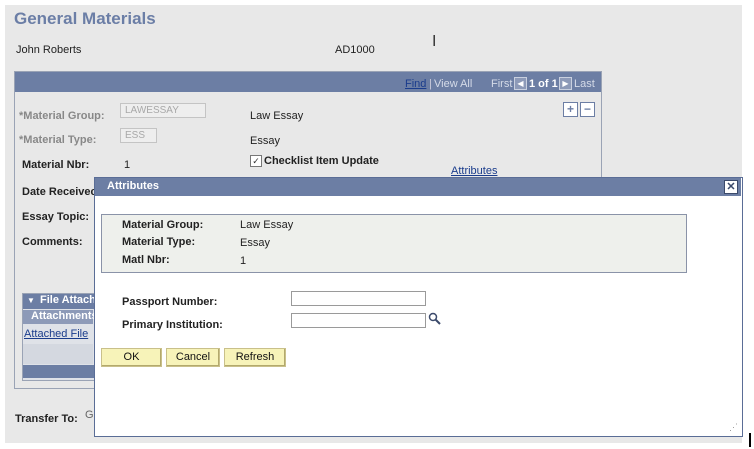  Describe the element at coordinates (170, 302) in the screenshot. I see `passport-number-label: Passport Number:` at that location.